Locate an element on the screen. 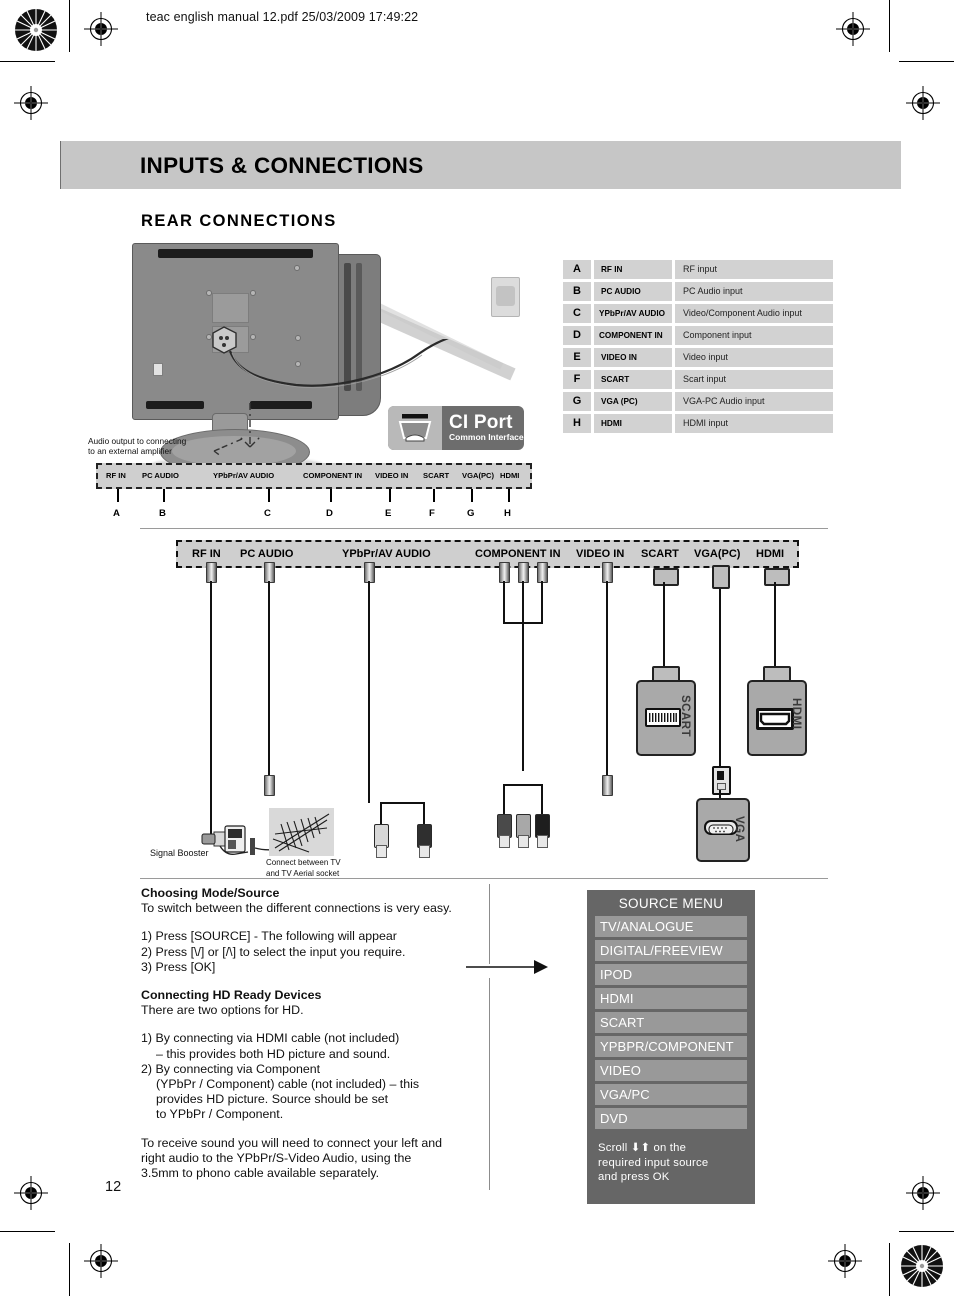 This screenshot has height=1296, width=954. table-cell-letter: A is located at coordinates (577, 269).